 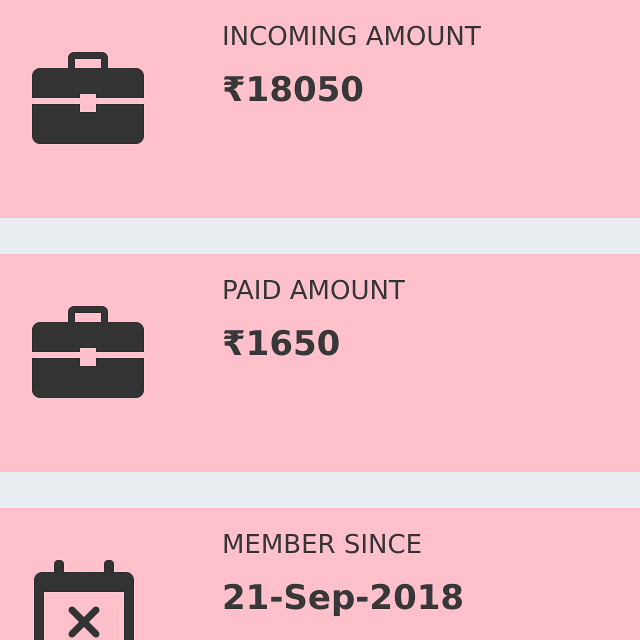 I want to click on card-label: MEMBER SINCE, so click(x=323, y=545).